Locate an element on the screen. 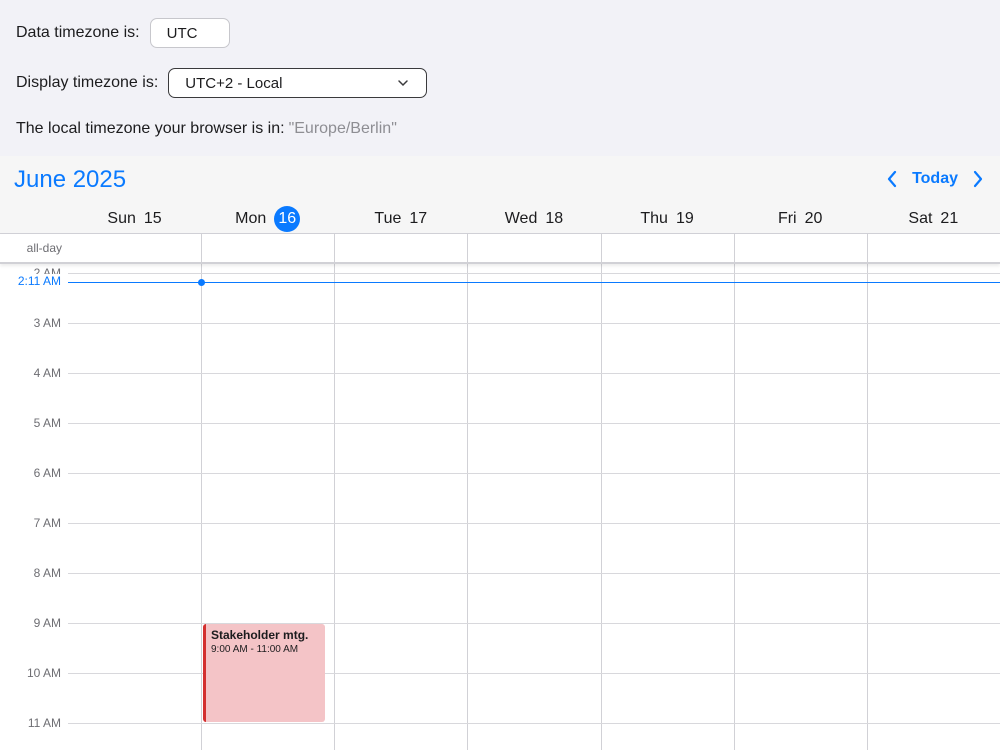  day-header-name: Sun is located at coordinates (121, 218).